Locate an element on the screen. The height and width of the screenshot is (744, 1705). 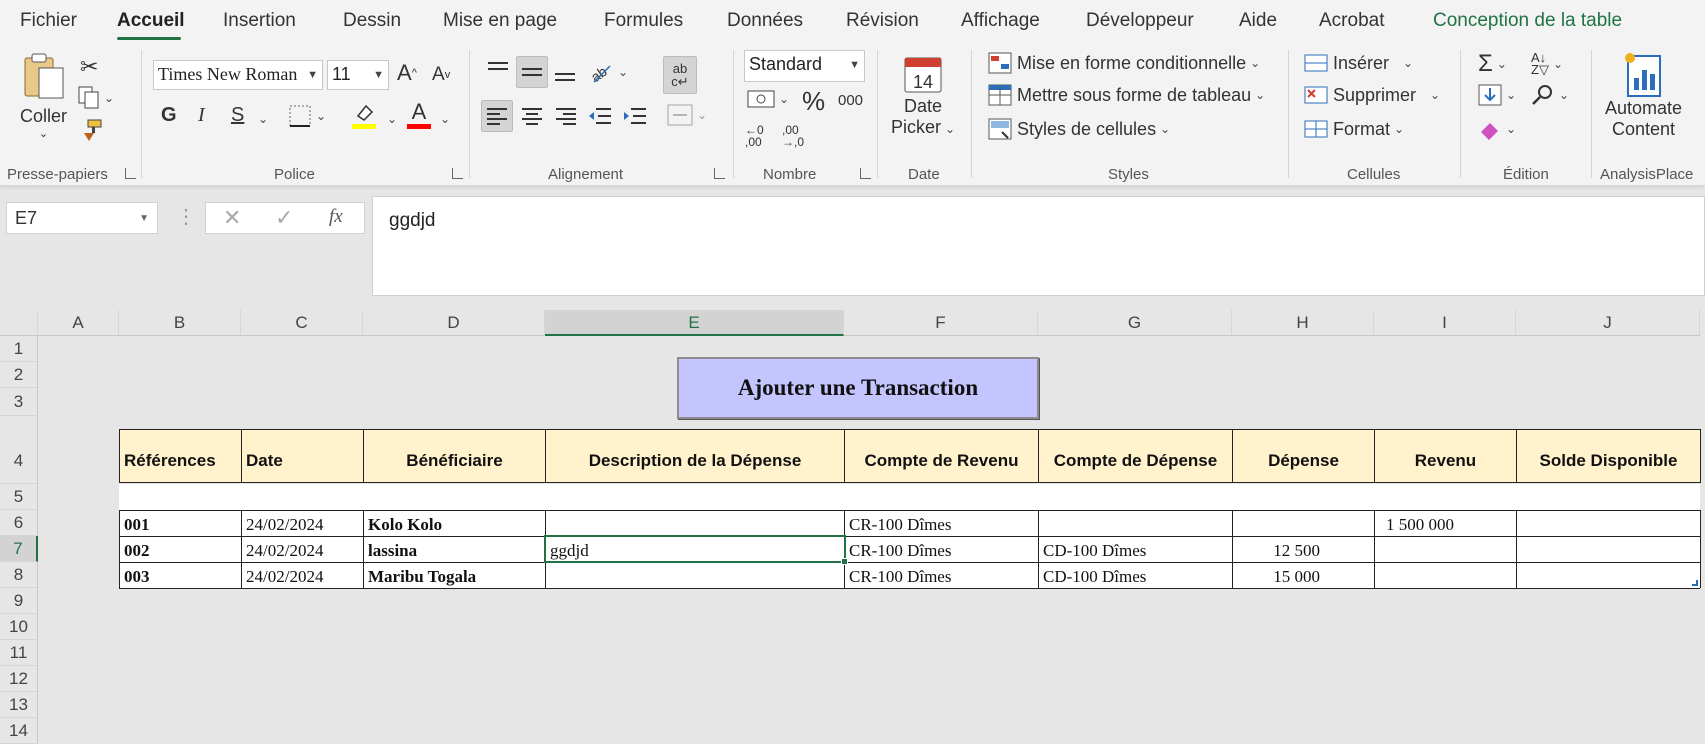
row-header-3: 3 is located at coordinates (19, 402).